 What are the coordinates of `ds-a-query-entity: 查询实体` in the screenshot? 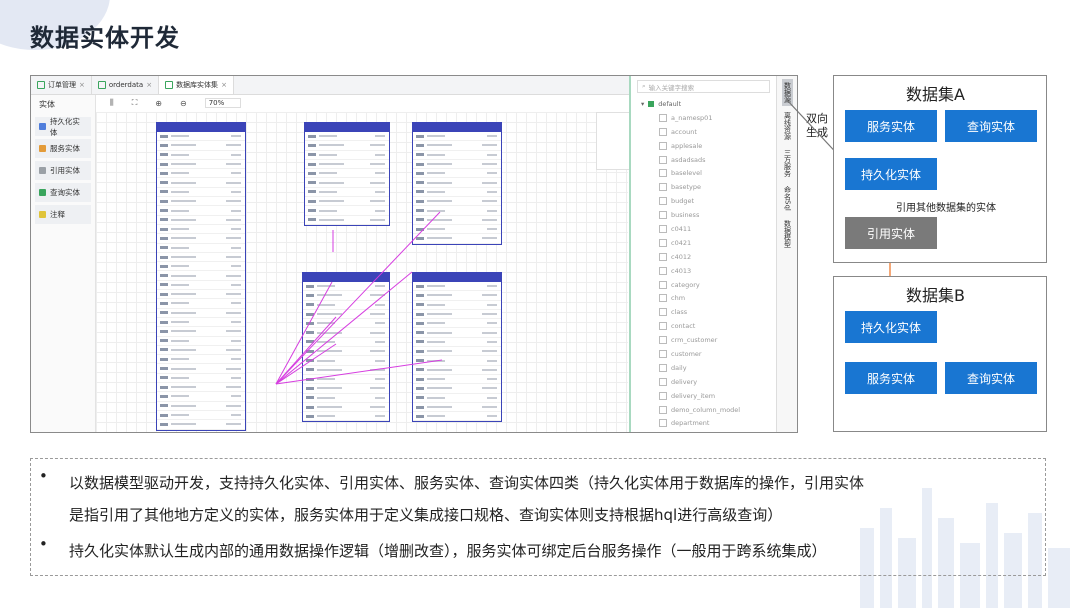 It's located at (991, 126).